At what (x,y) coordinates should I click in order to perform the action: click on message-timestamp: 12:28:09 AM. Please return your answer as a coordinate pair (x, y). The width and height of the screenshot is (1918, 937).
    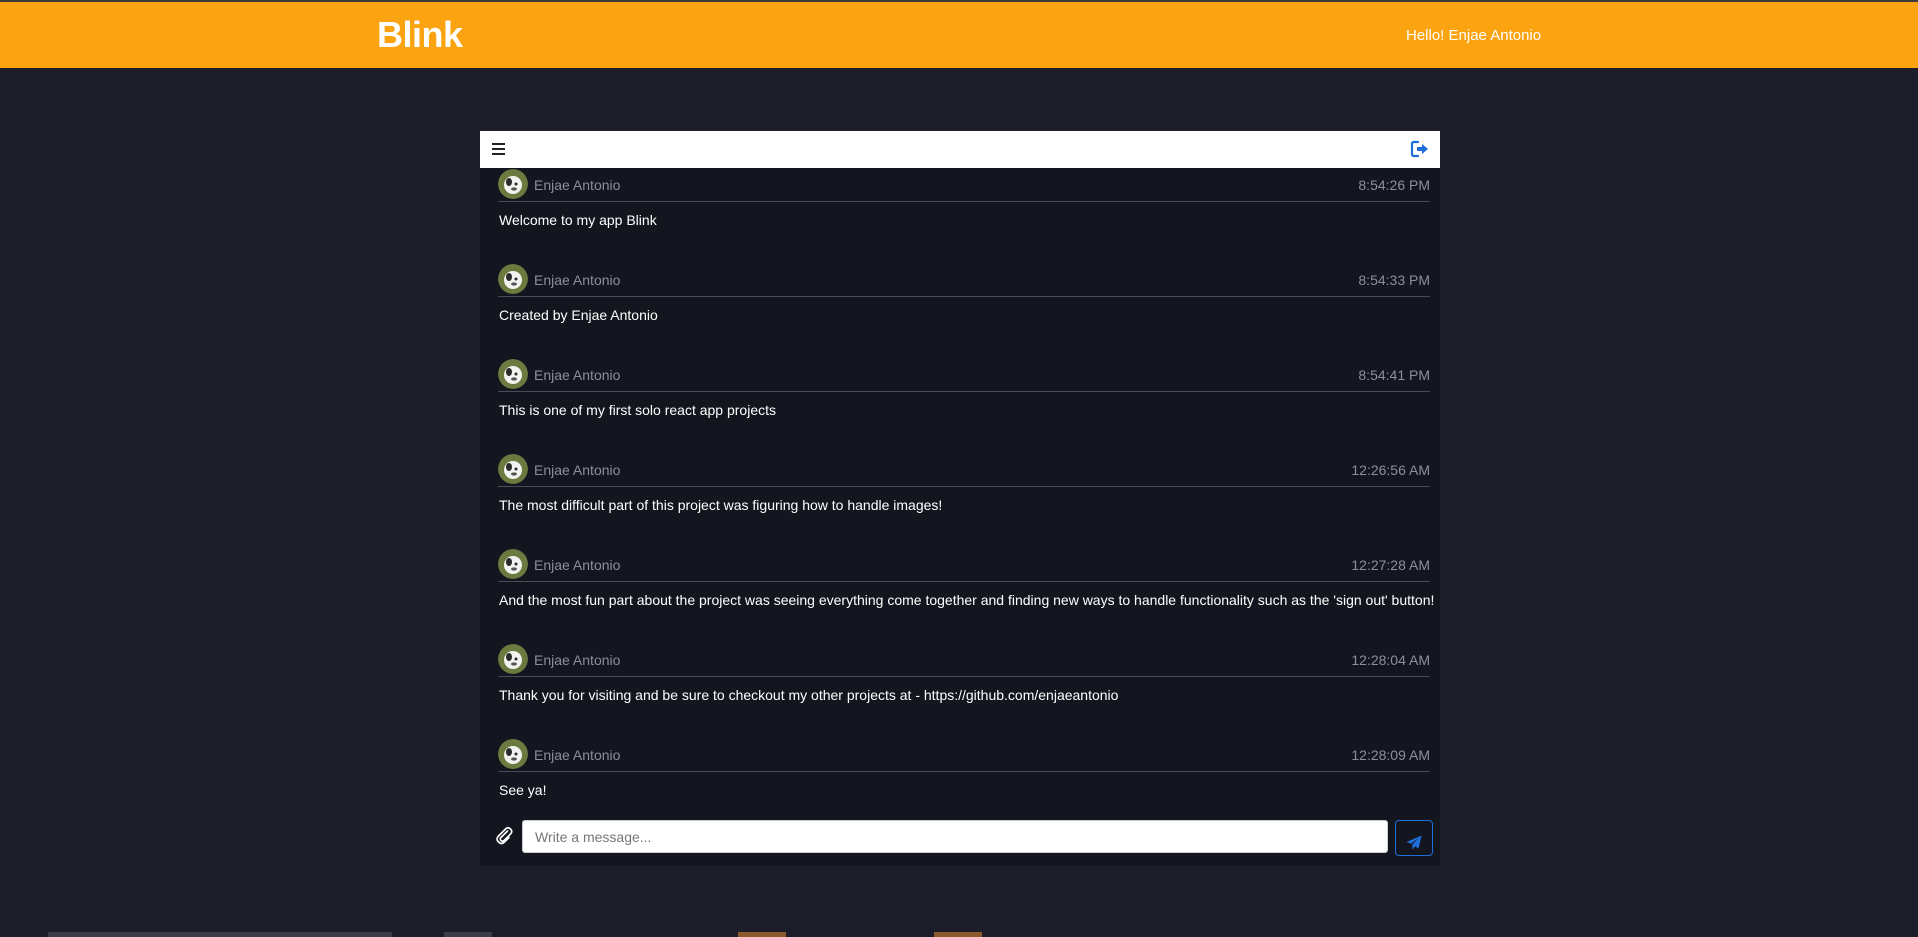
    Looking at the image, I should click on (1390, 755).